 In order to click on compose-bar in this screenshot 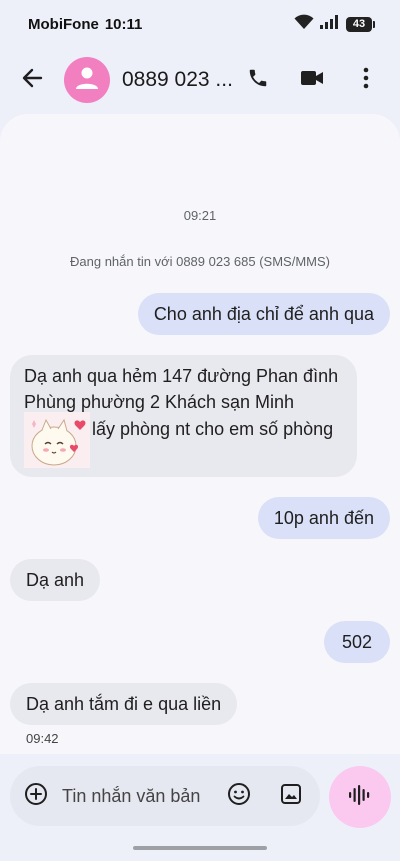, I will do `click(165, 796)`.